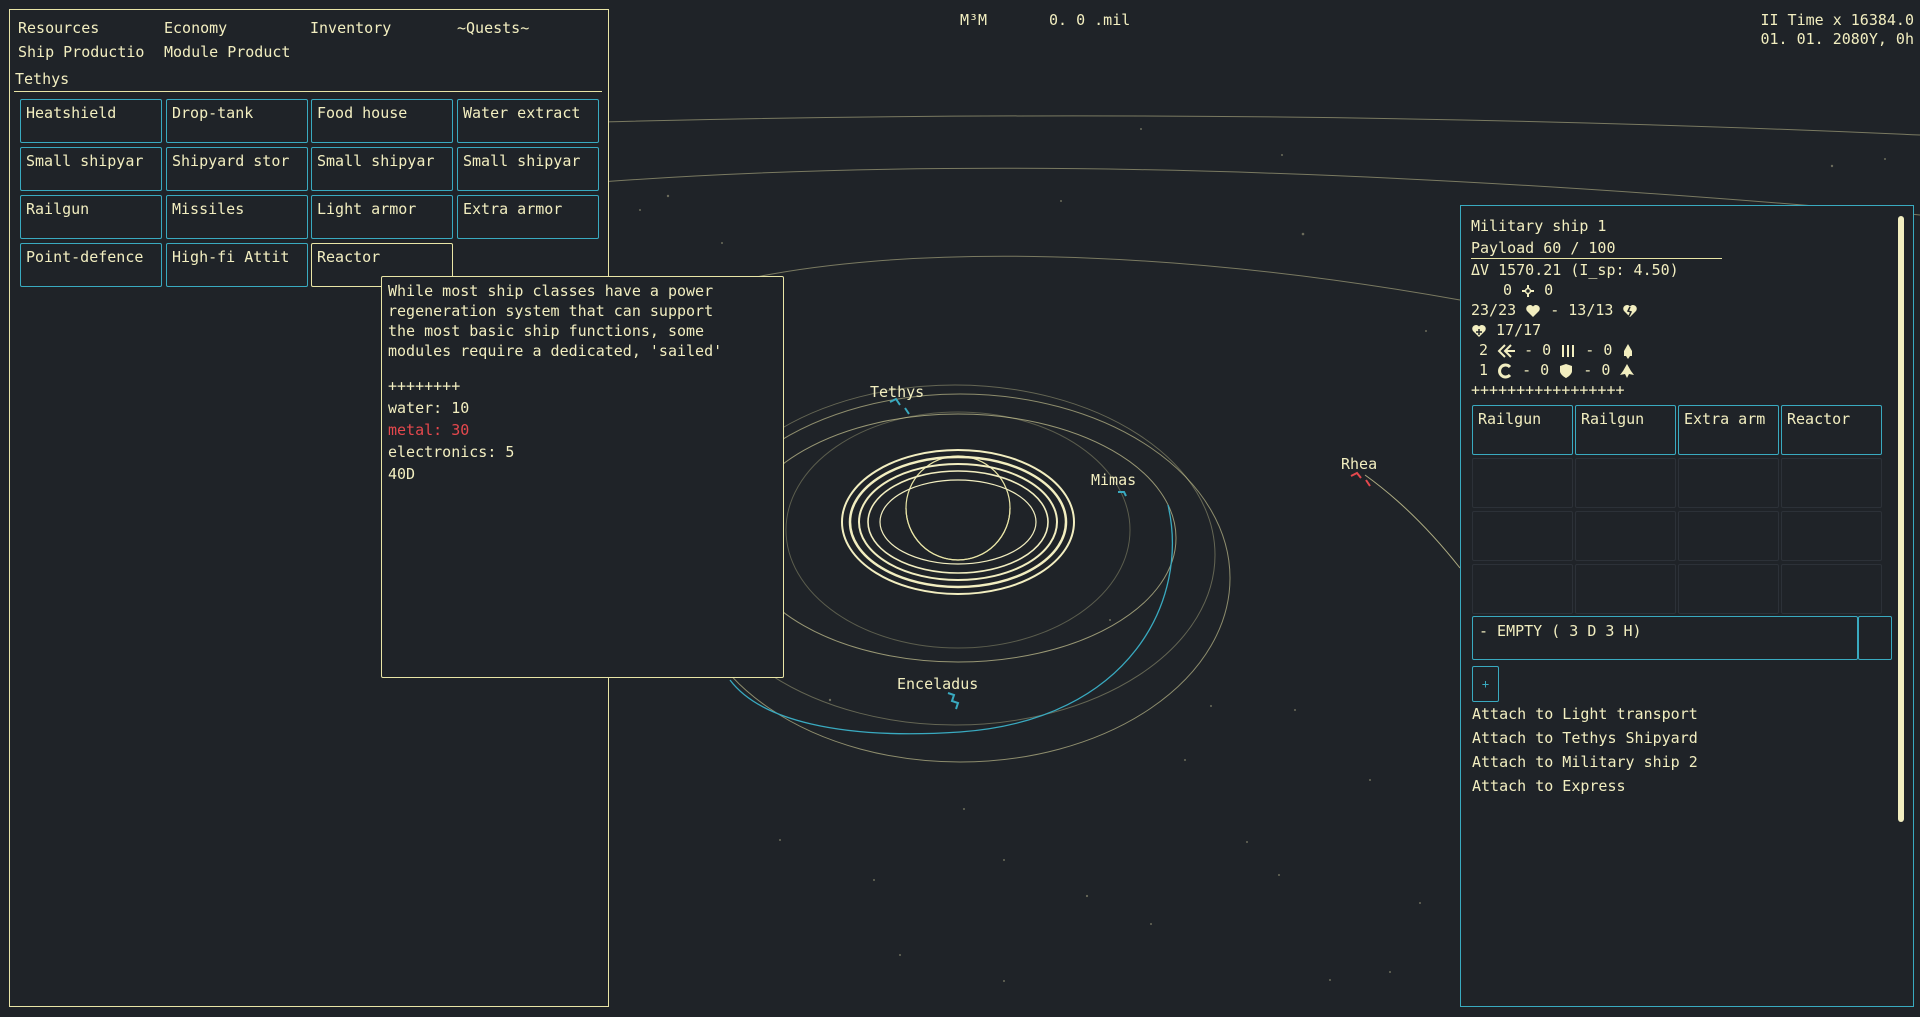  What do you see at coordinates (1575, 270) in the screenshot?
I see `ship-delta-v: ΔV 1570.21 (I_sp: 4.50)` at bounding box center [1575, 270].